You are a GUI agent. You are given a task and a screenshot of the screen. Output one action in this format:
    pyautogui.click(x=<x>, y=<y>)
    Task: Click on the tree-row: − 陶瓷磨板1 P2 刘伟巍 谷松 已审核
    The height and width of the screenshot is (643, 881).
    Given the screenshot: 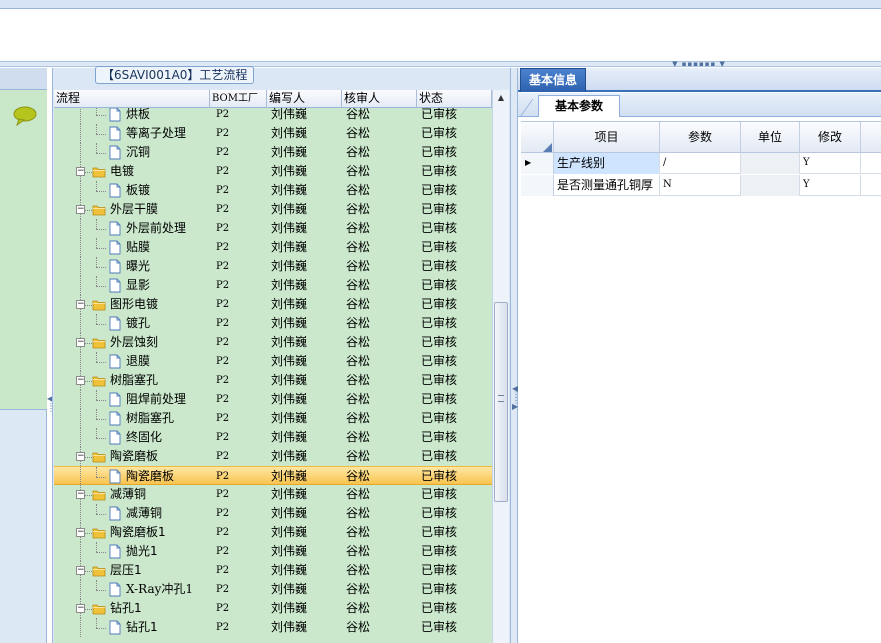 What is the action you would take?
    pyautogui.click(x=273, y=532)
    